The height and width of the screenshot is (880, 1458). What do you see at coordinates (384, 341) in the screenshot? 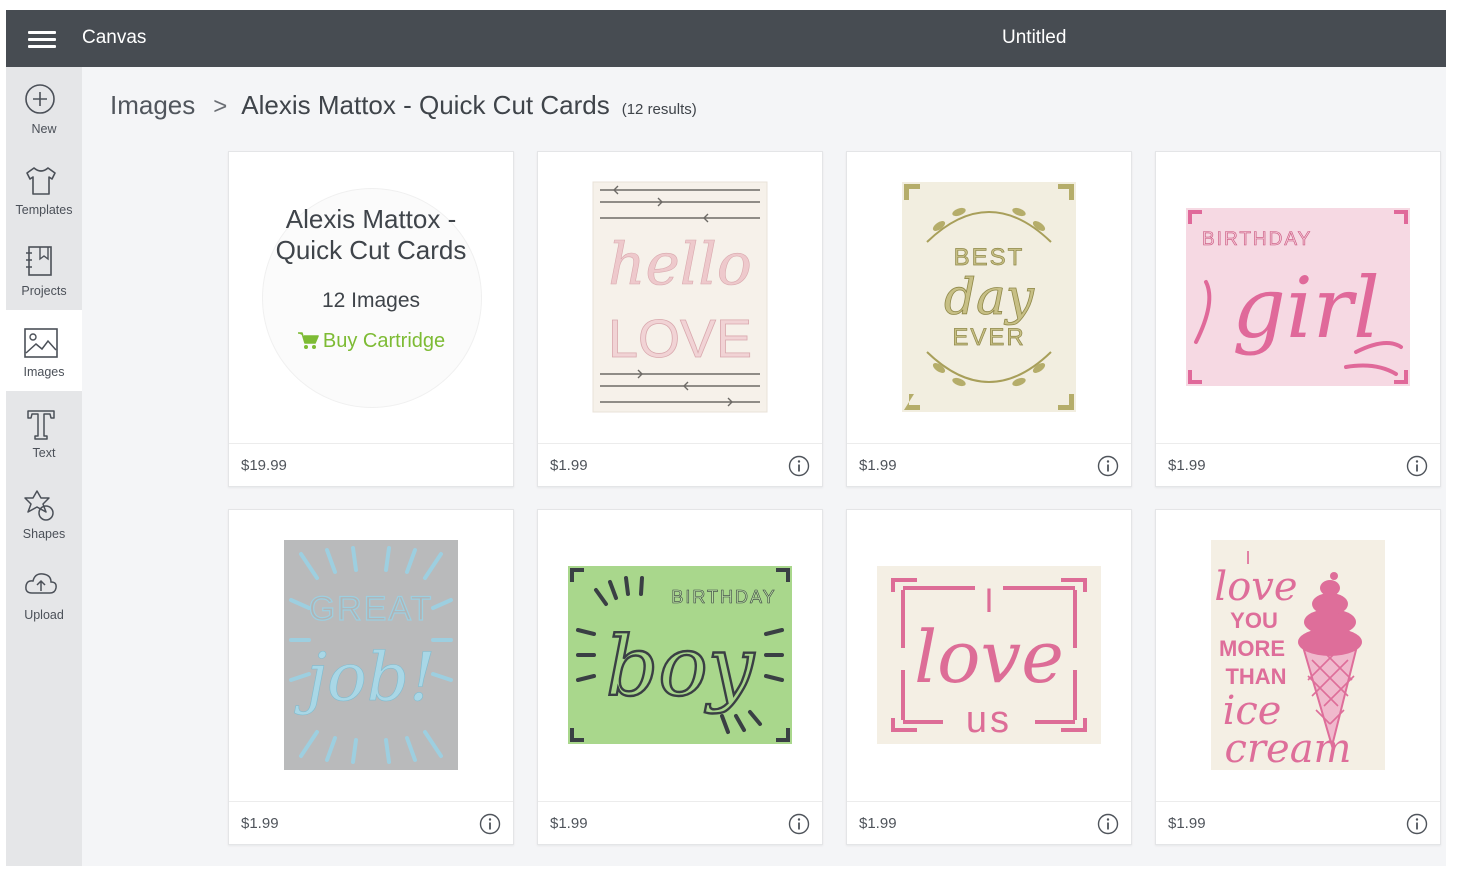
I see `buy-cartridge-label: Buy Cartridge` at bounding box center [384, 341].